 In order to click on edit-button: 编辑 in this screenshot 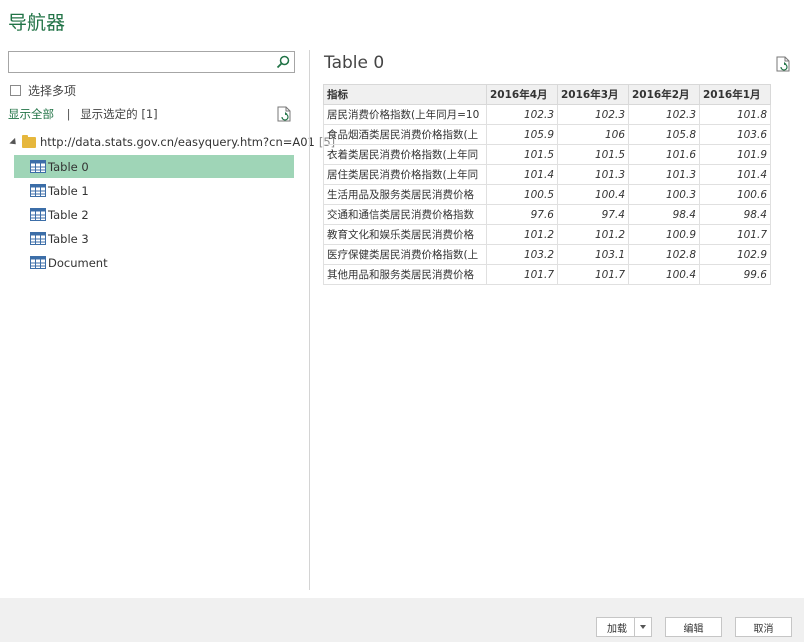, I will do `click(693, 627)`.